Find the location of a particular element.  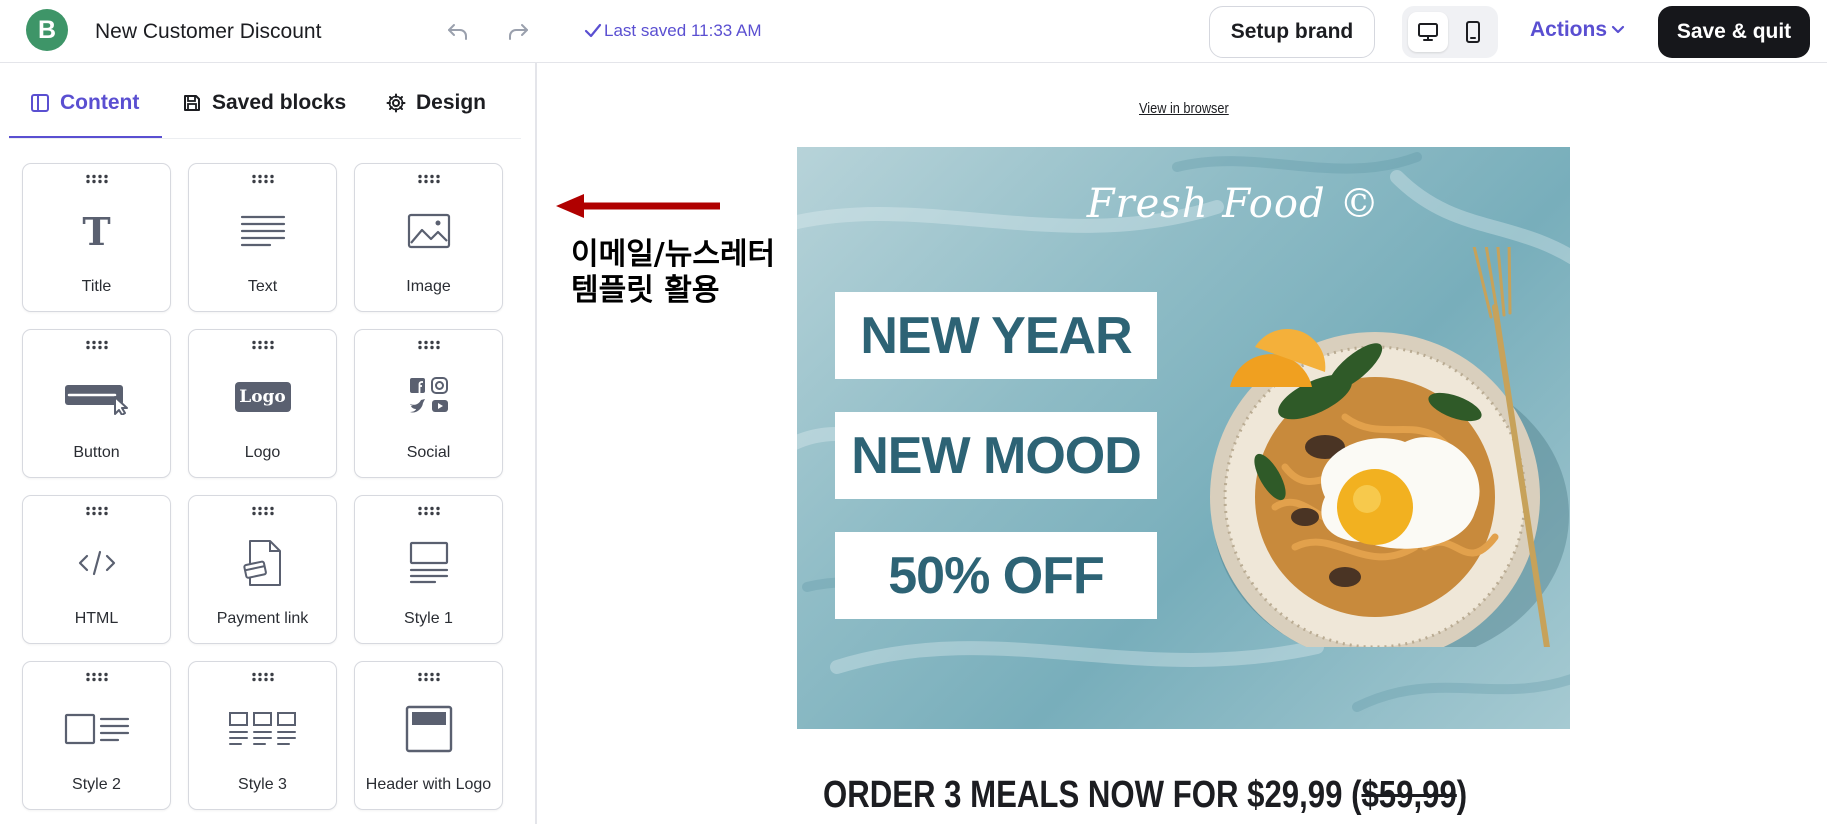

redo-button is located at coordinates (518, 31).